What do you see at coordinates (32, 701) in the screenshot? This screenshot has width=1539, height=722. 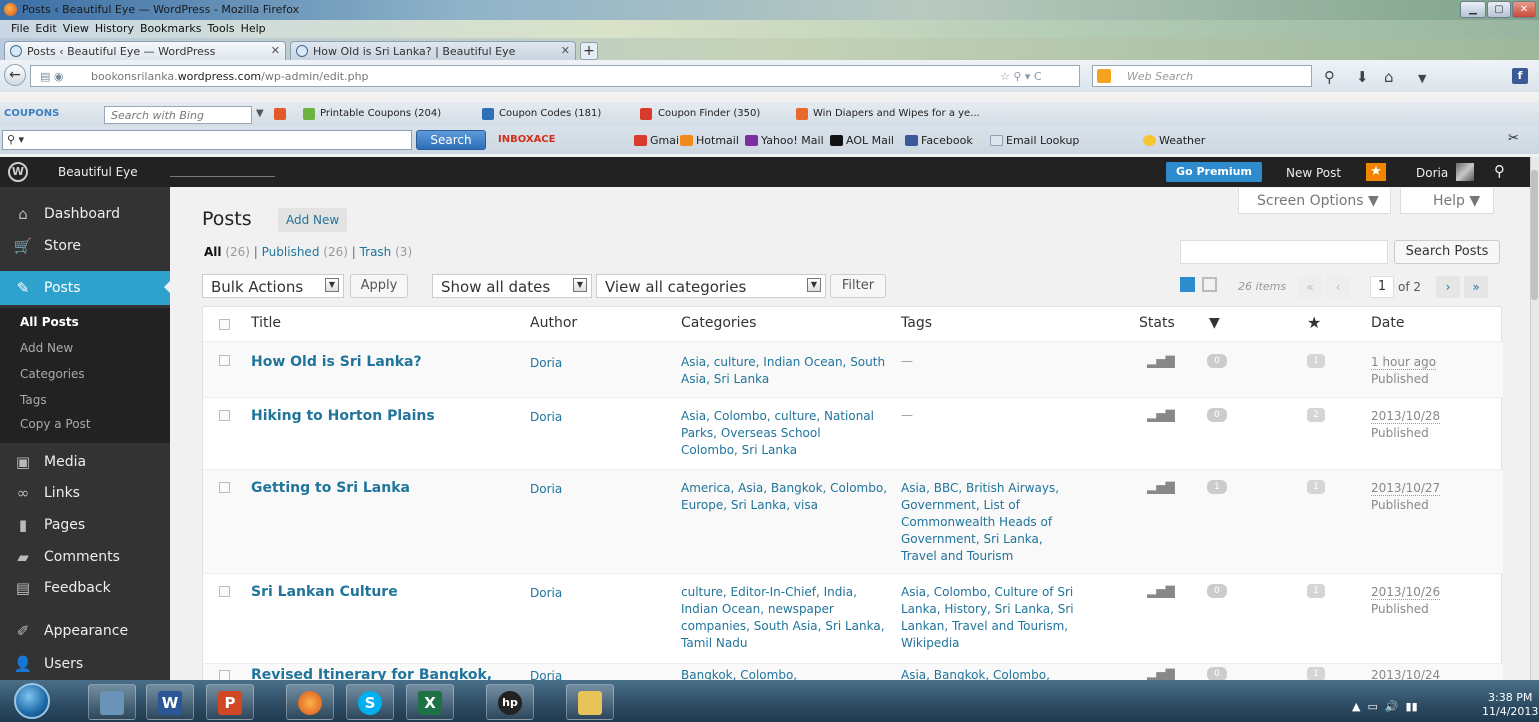 I see `start-button` at bounding box center [32, 701].